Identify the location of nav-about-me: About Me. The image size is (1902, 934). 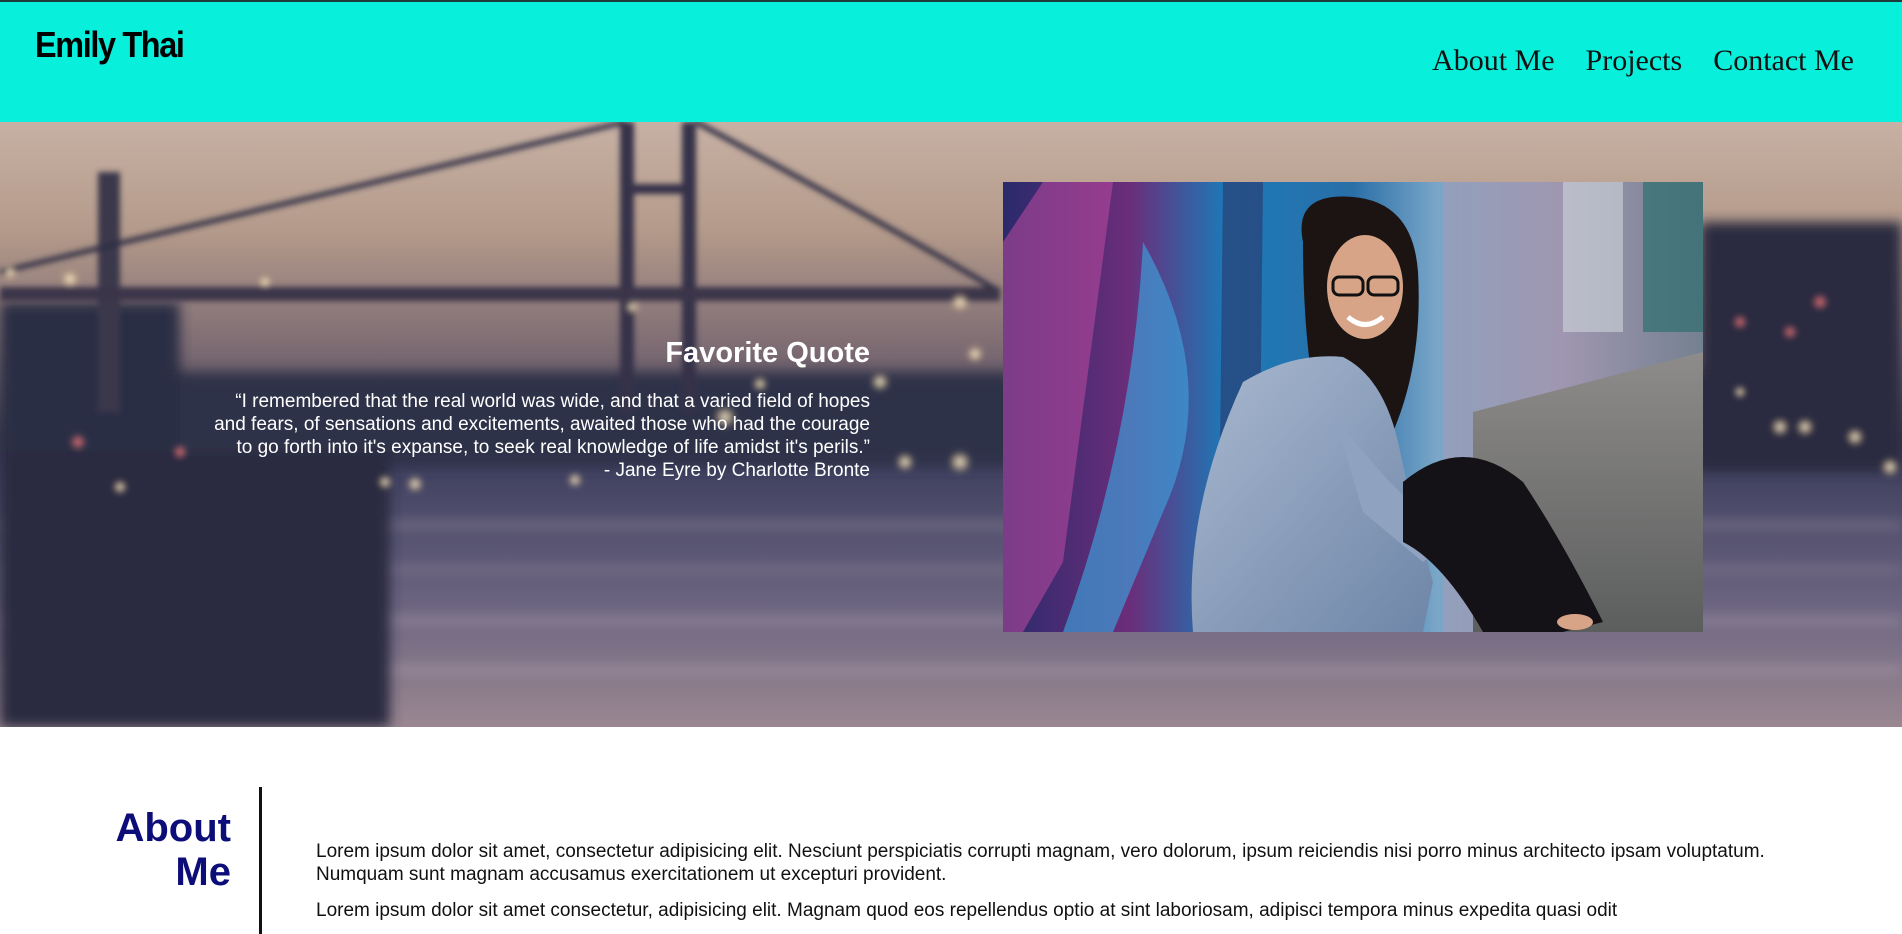
(1493, 61).